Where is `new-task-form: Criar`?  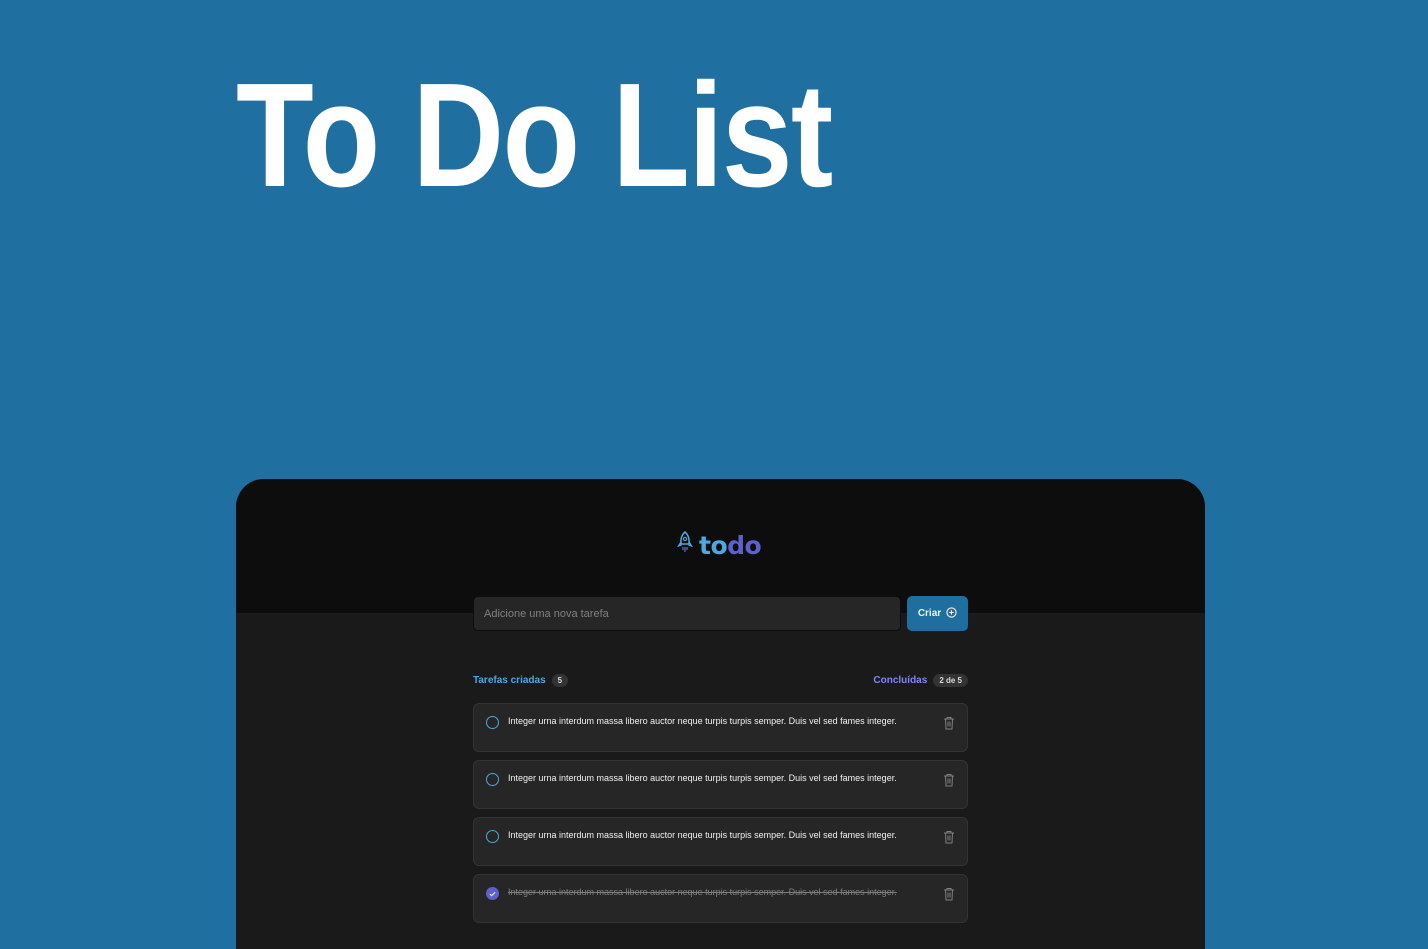
new-task-form: Criar is located at coordinates (720, 613).